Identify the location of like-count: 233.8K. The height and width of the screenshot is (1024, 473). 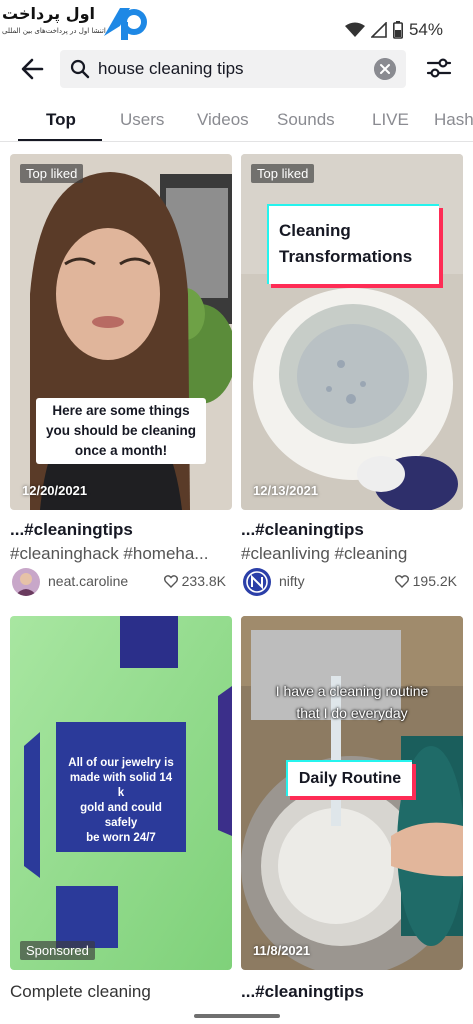
(194, 581).